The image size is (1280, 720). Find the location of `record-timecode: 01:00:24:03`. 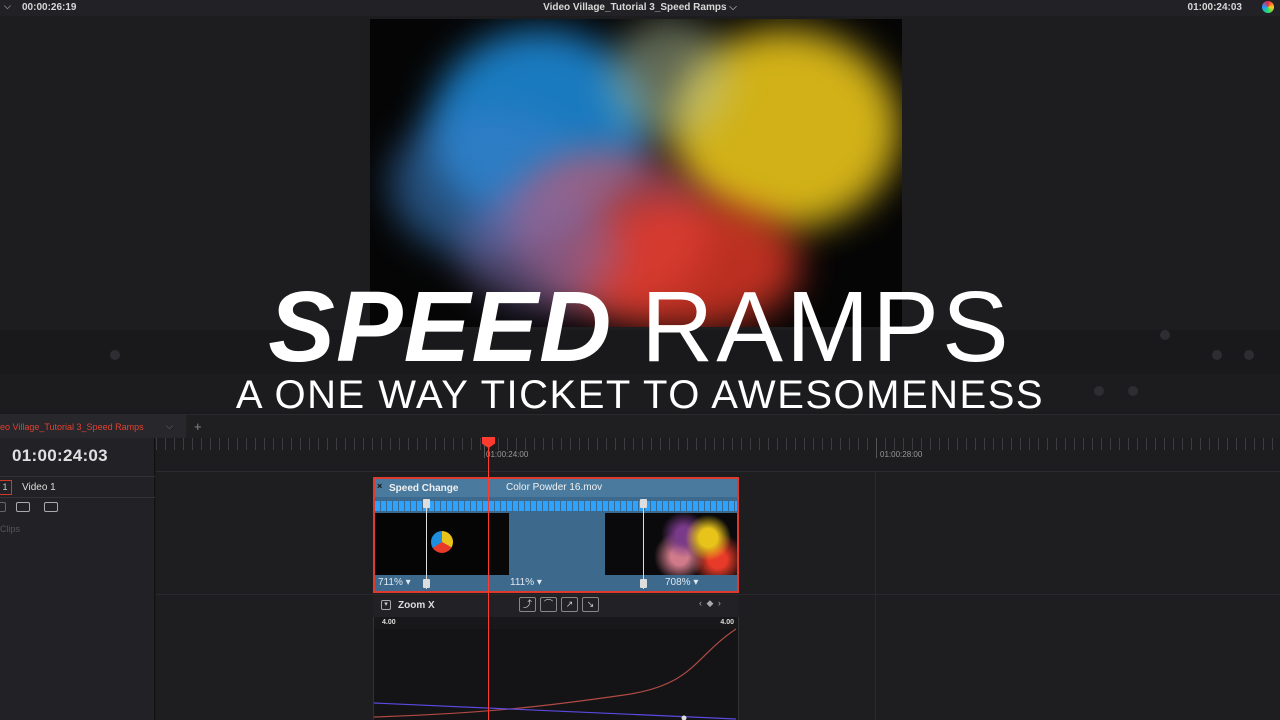

record-timecode: 01:00:24:03 is located at coordinates (1214, 7).